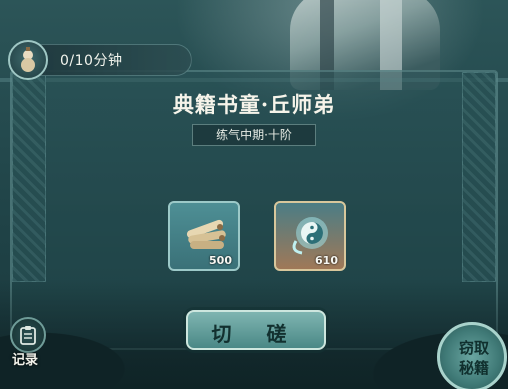  I want to click on npc-name: 典籍书童·丘师弟, so click(254, 104).